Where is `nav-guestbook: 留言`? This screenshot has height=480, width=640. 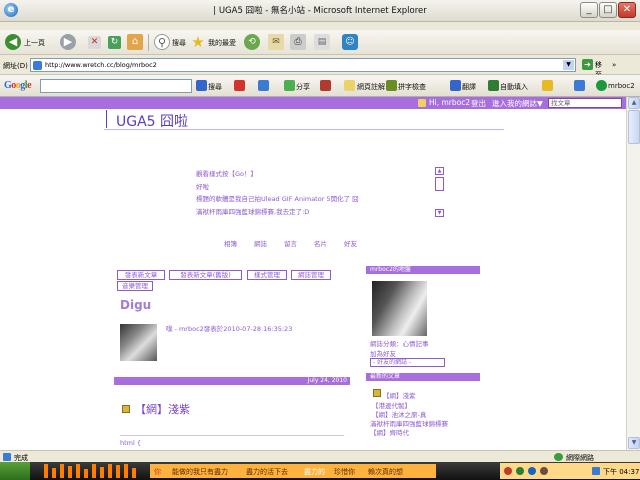
nav-guestbook: 留言 is located at coordinates (290, 243).